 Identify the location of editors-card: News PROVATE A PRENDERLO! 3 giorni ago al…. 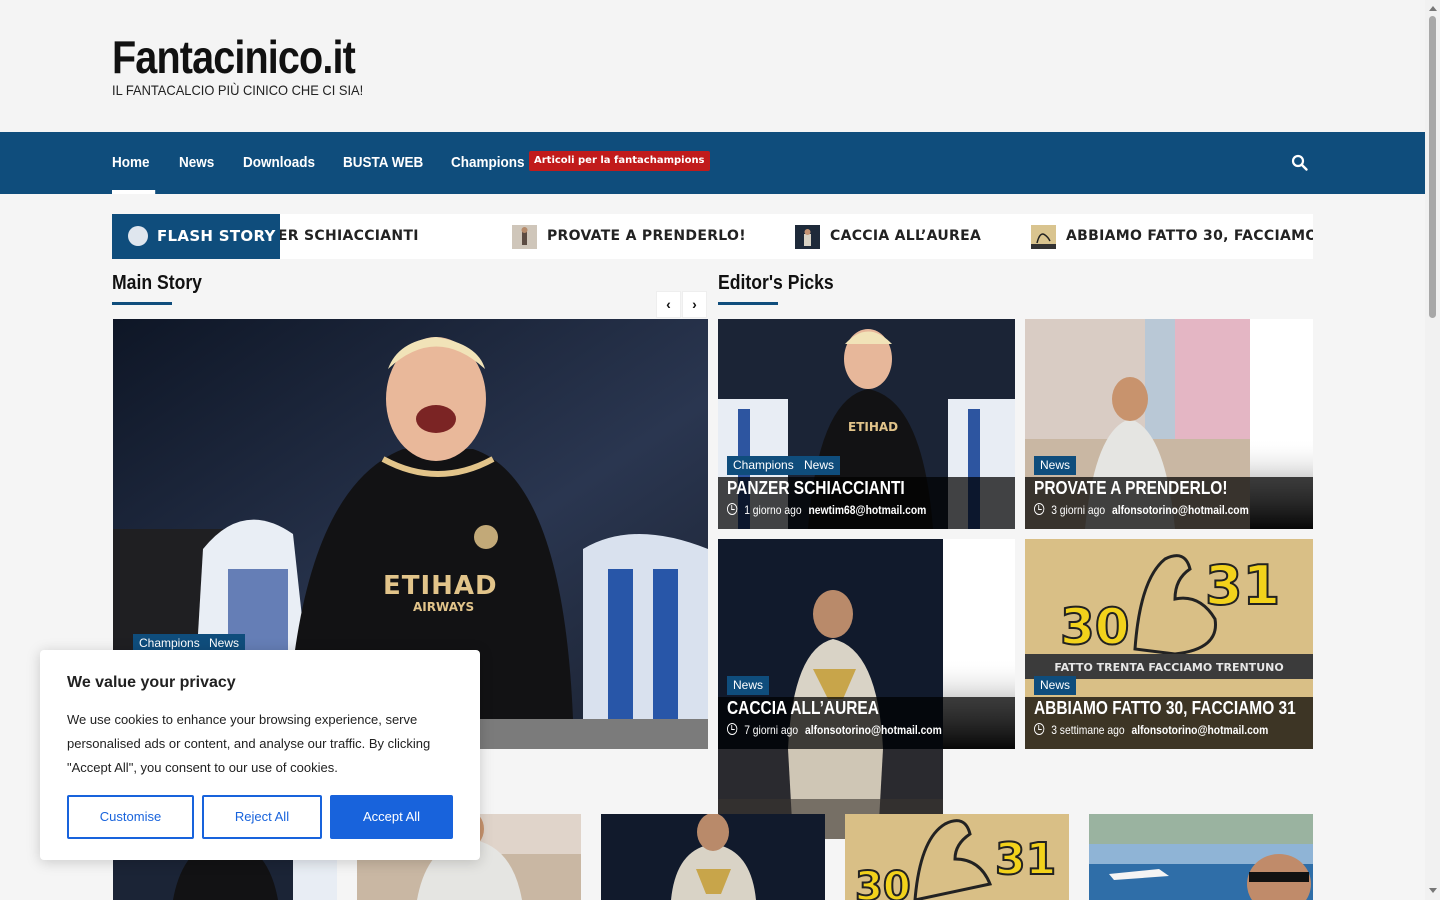
(1169, 424).